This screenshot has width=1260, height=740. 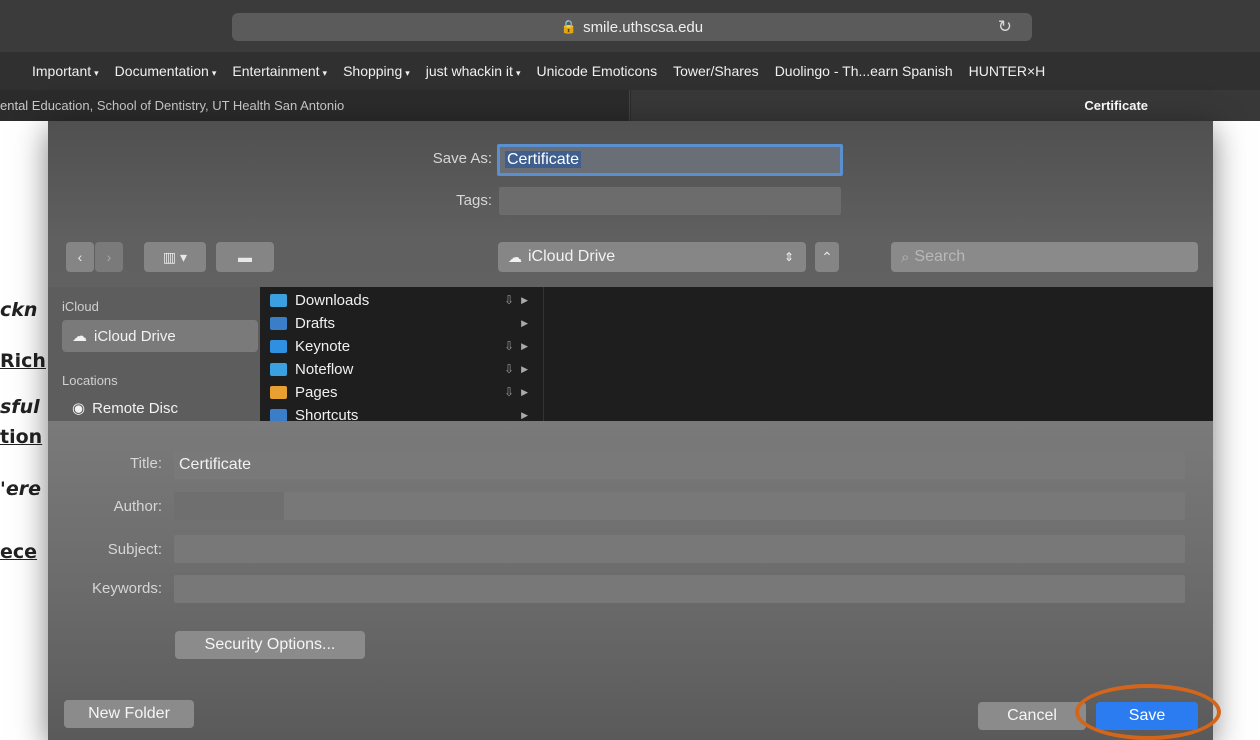 I want to click on title-input: Certificate, so click(x=679, y=465).